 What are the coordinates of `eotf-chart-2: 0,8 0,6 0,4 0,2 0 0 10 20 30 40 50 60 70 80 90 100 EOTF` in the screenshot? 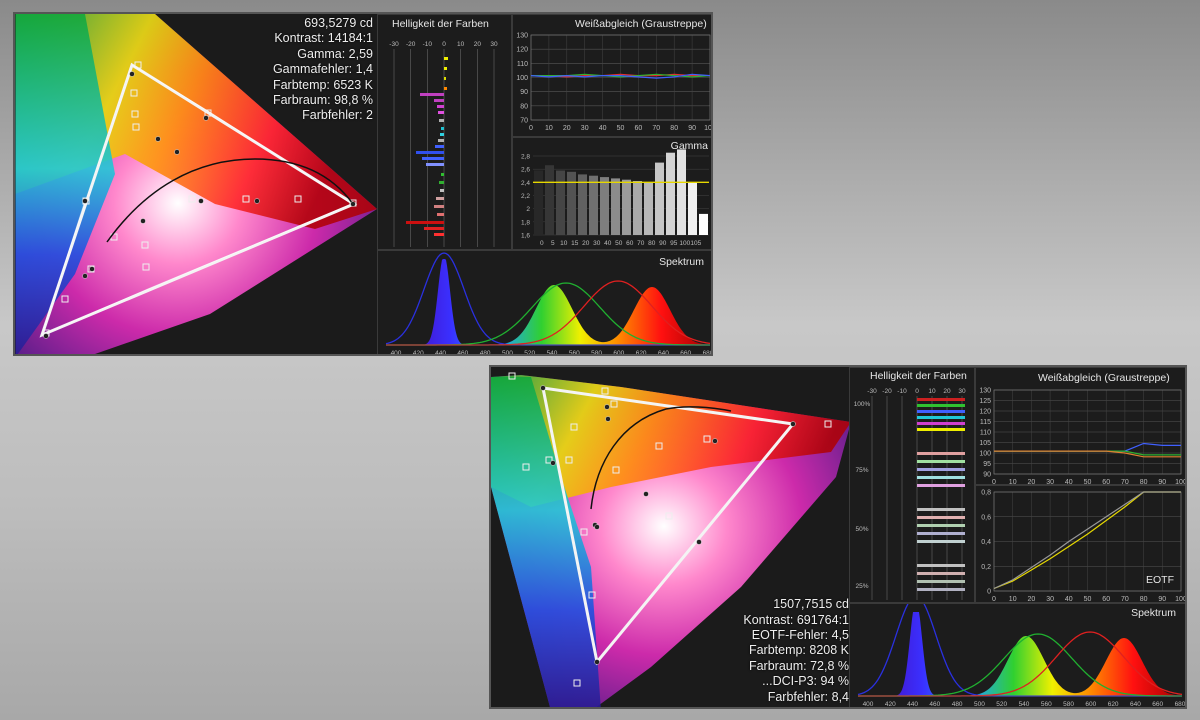 It's located at (1080, 544).